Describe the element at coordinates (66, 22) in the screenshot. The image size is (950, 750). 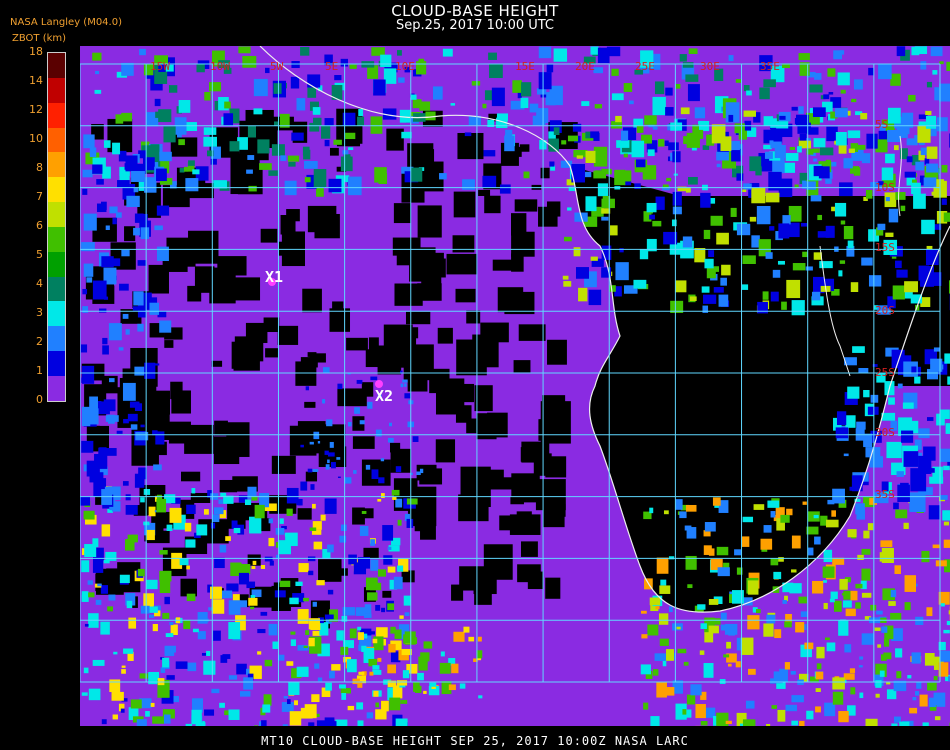
I see `data-source-label: NASA Langley (M04.0)` at that location.